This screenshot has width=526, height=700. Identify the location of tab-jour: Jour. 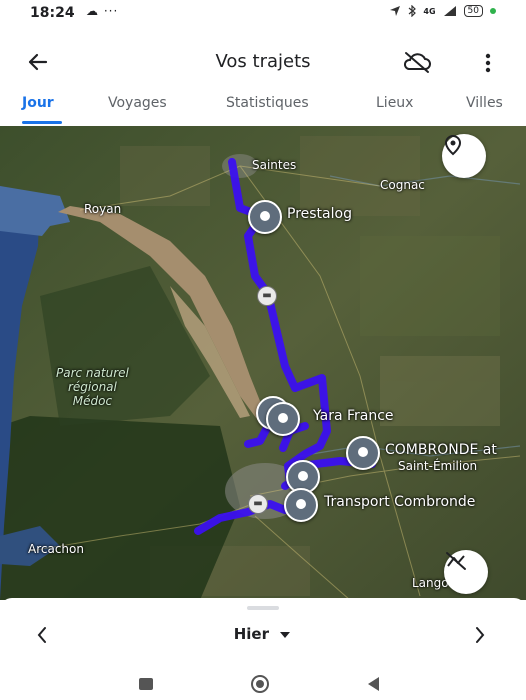
(38, 103).